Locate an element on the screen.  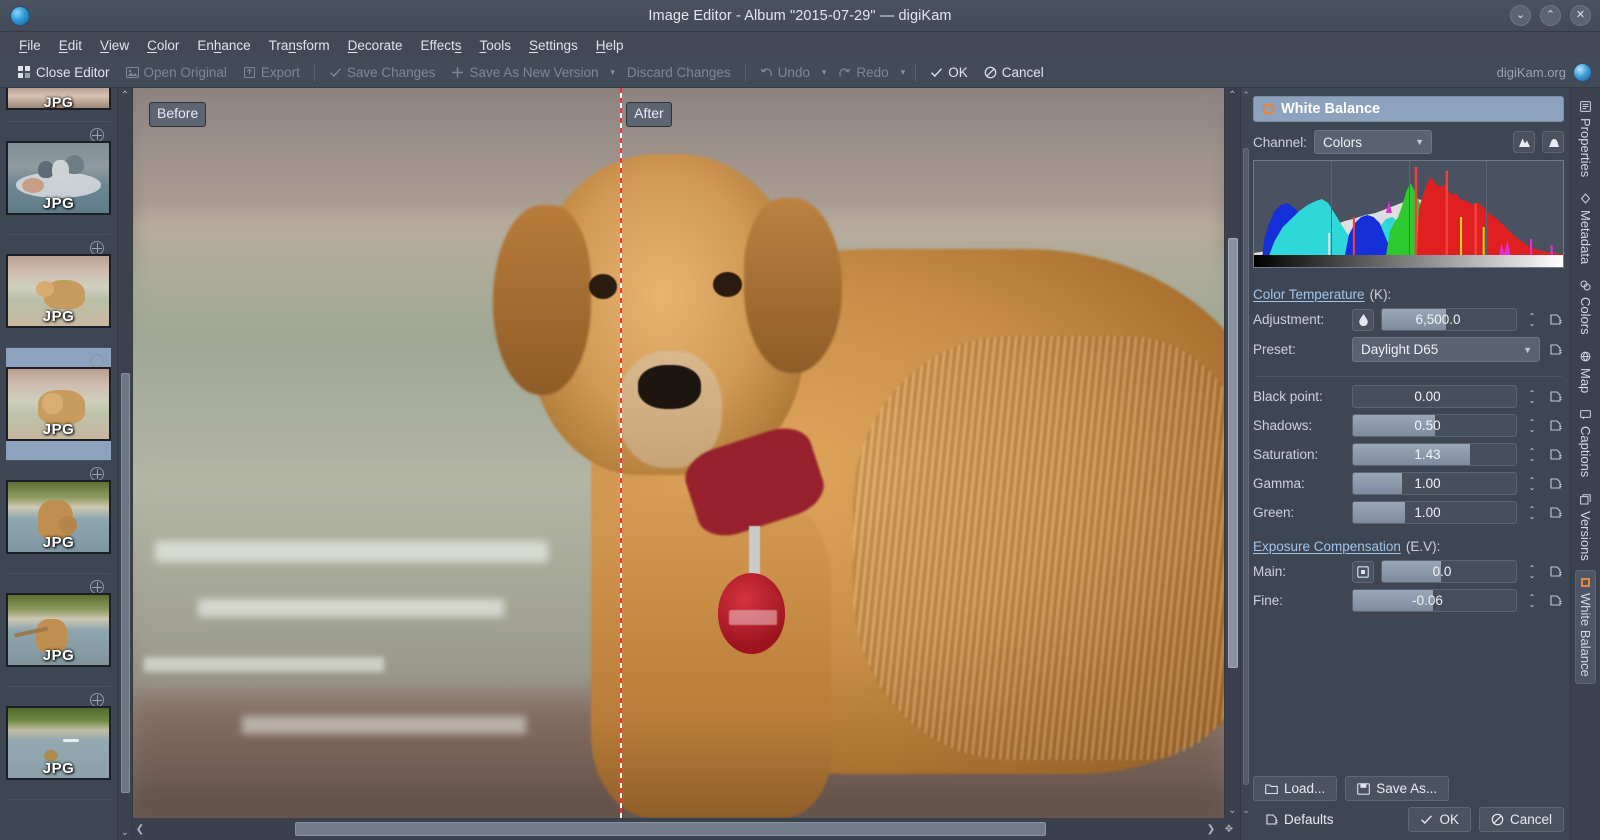
undo-dropdown-icon: ▾ is located at coordinates (824, 72).